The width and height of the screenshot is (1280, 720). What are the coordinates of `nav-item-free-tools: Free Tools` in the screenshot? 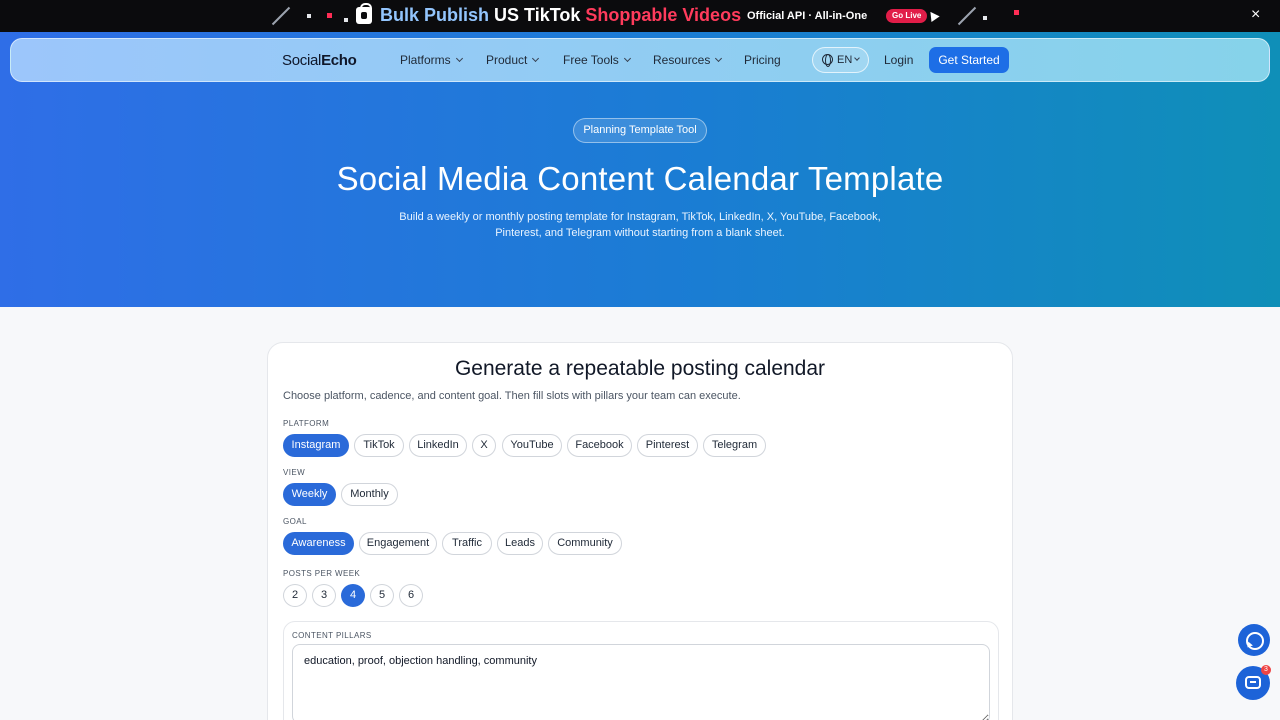 It's located at (597, 60).